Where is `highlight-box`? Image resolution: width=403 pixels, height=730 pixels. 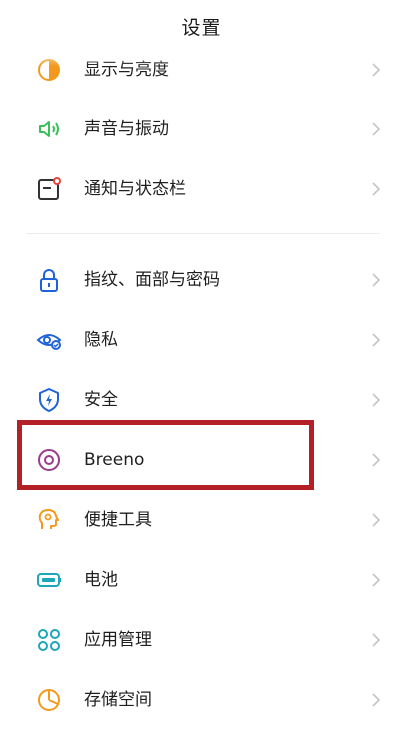 highlight-box is located at coordinates (165, 455).